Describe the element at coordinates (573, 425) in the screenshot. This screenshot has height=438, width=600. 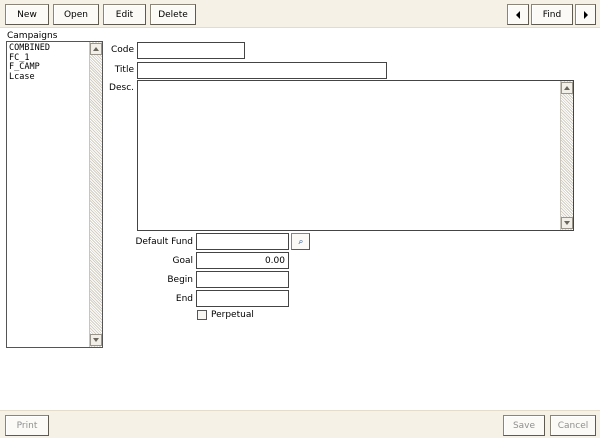
I see `cancel-button: Cancel` at that location.